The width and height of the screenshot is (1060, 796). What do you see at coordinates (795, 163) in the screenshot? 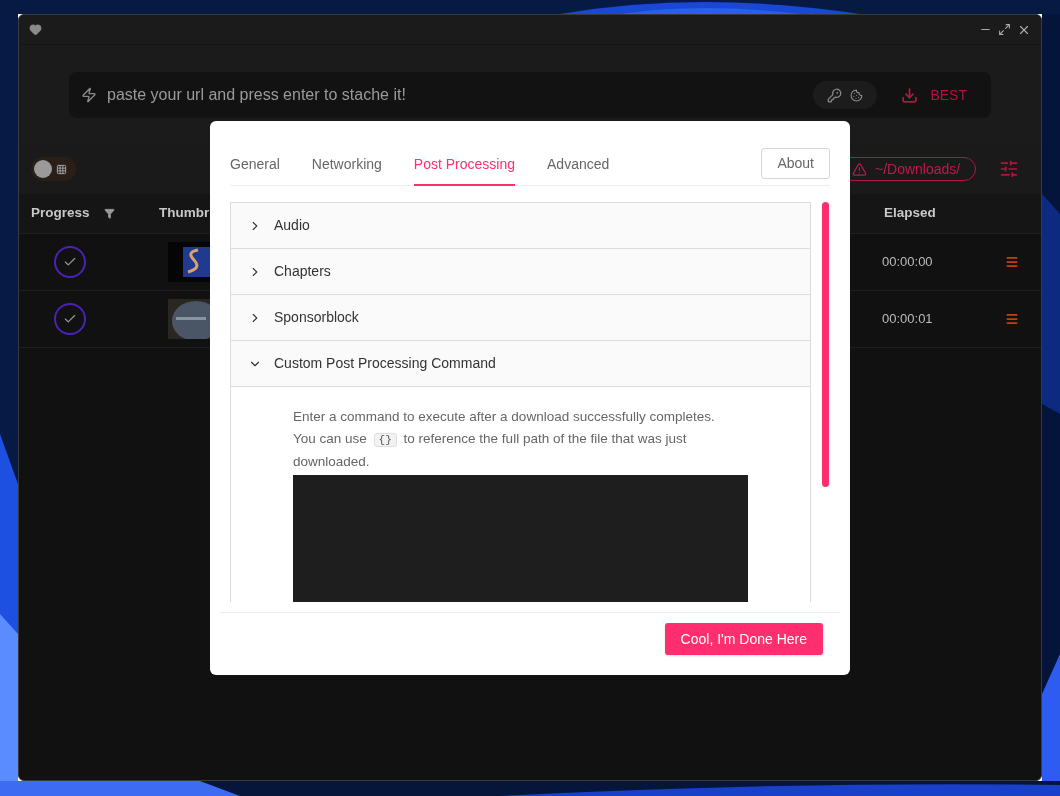
I see `about-button: About` at bounding box center [795, 163].